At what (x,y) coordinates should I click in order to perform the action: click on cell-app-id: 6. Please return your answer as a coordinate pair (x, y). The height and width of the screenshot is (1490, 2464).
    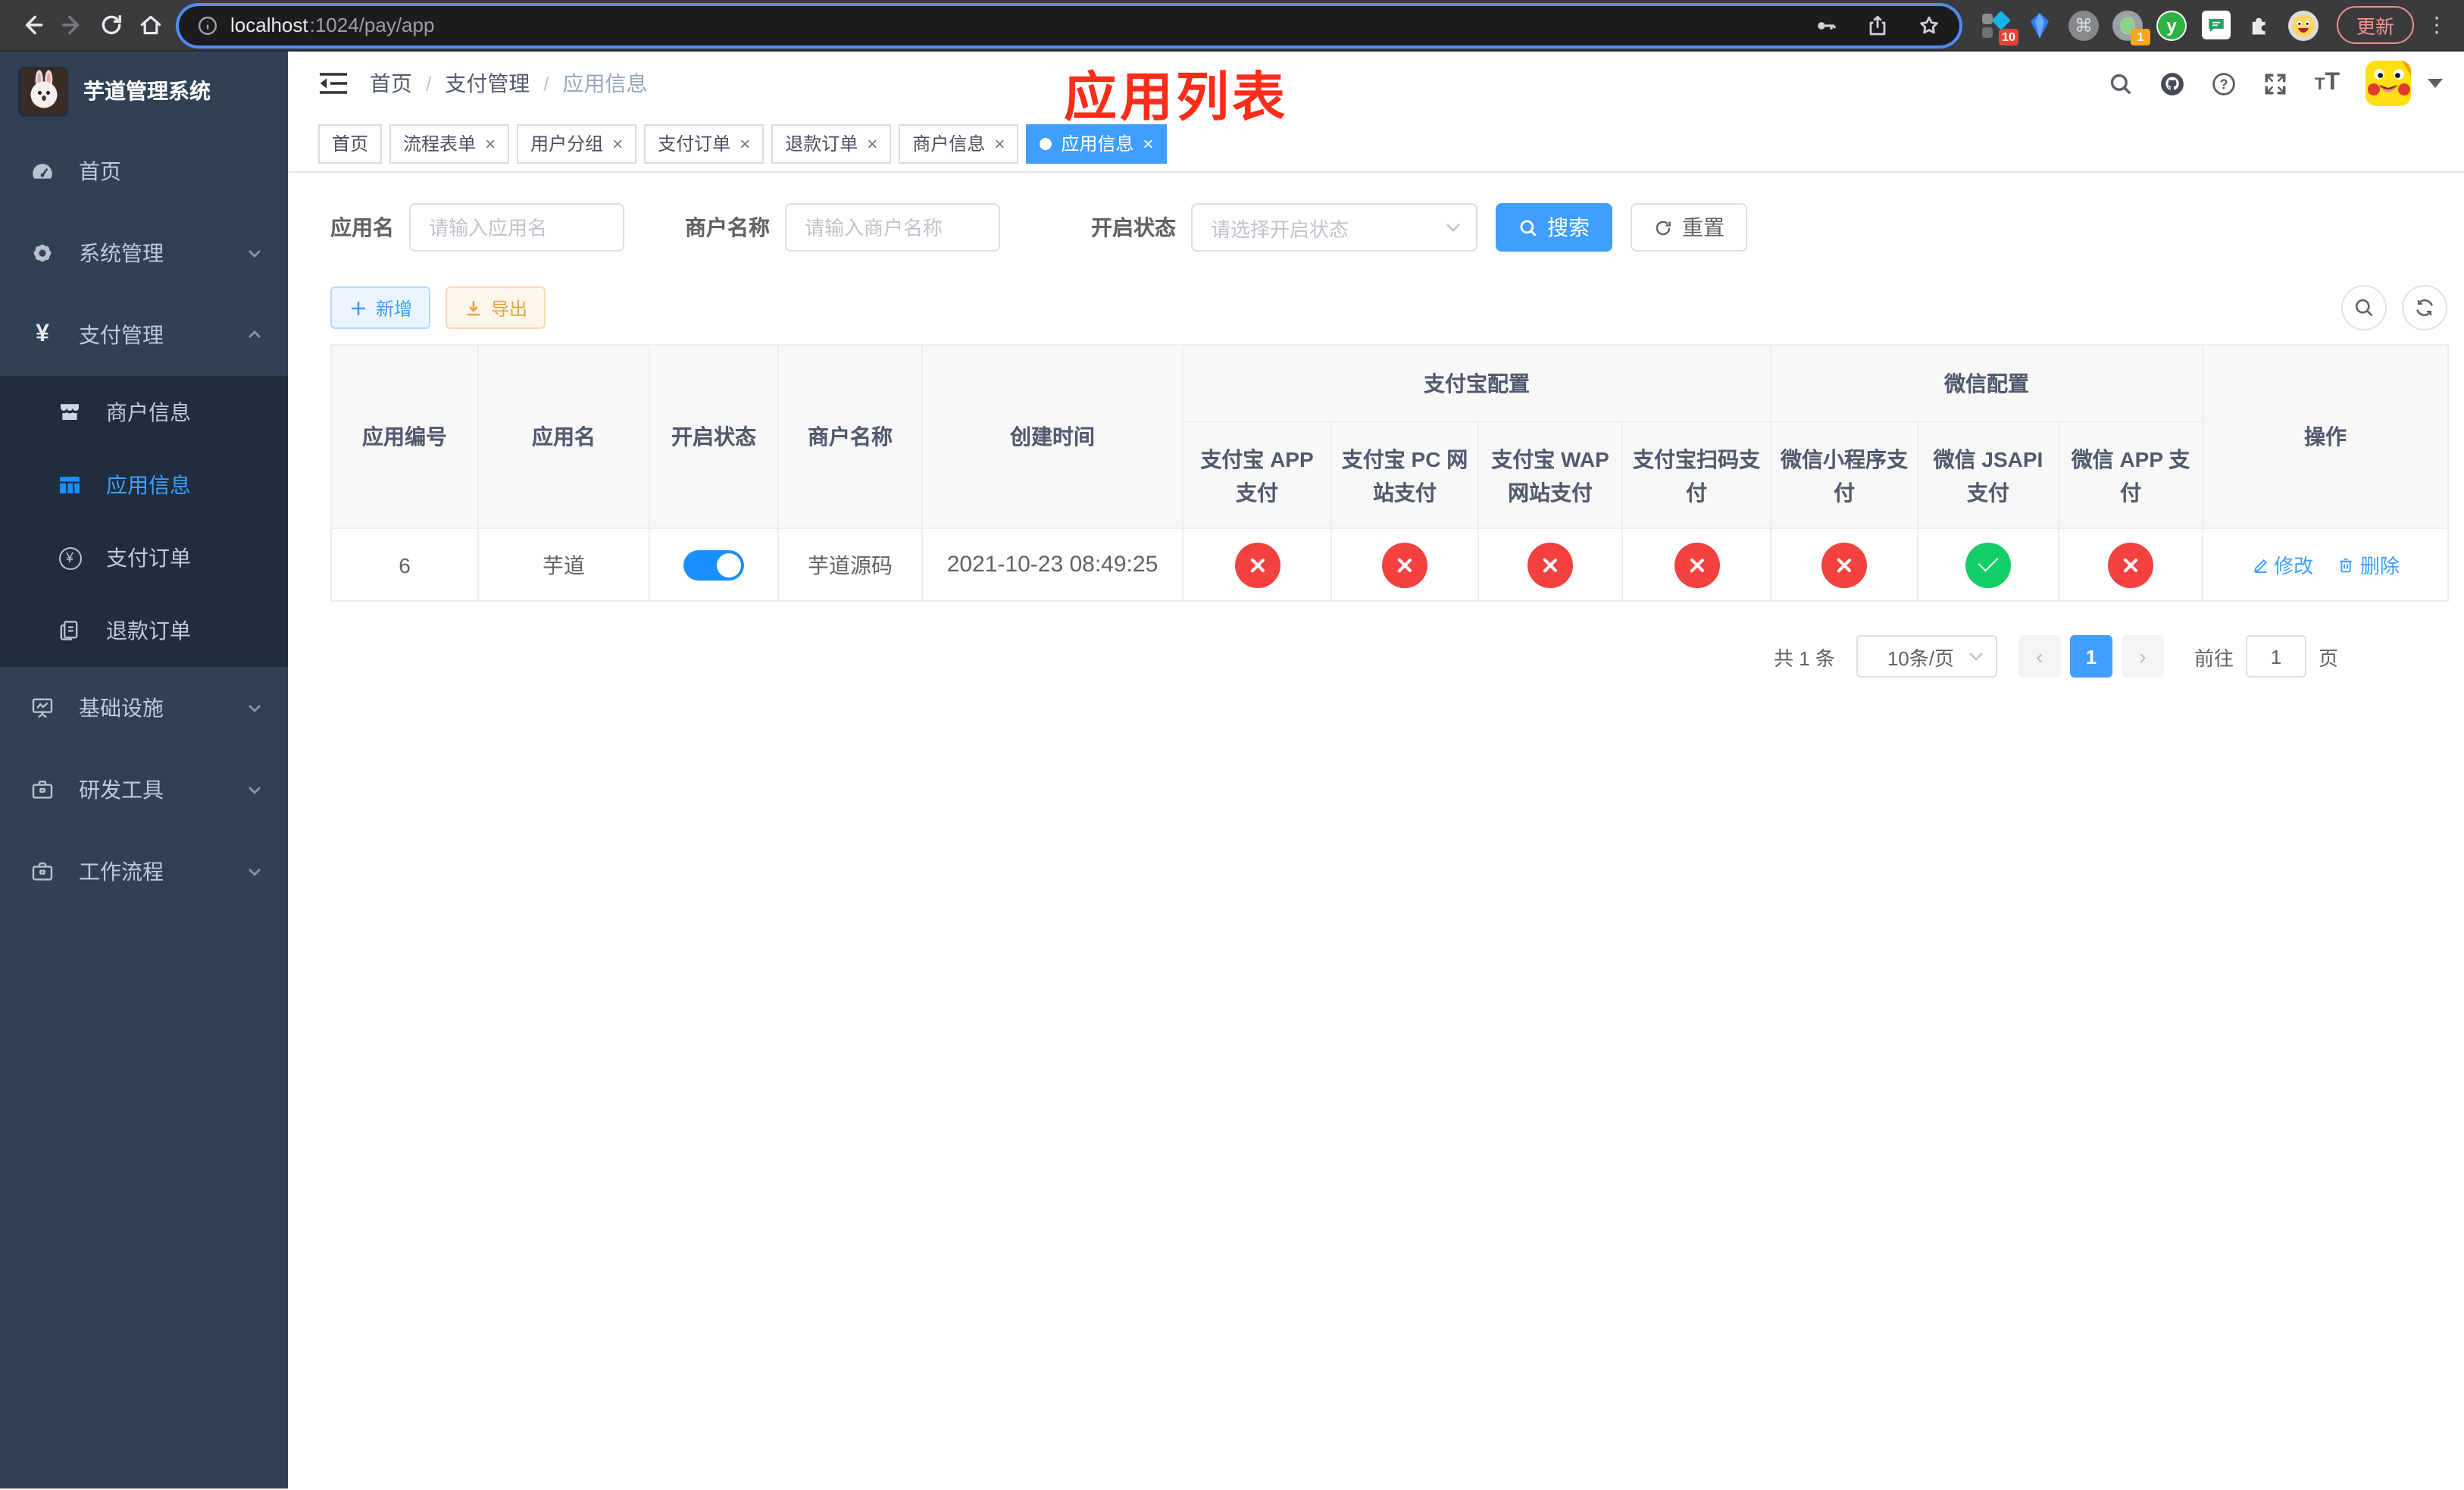
    Looking at the image, I should click on (404, 565).